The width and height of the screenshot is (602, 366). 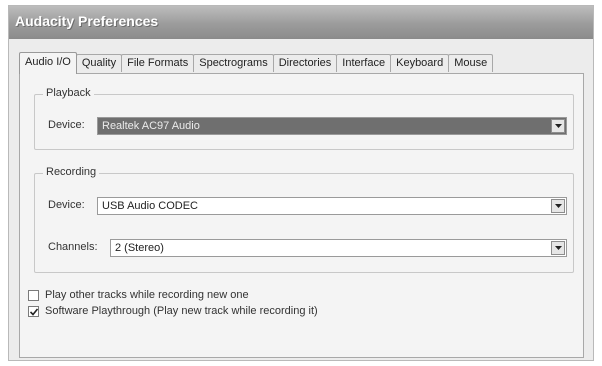 I want to click on recording-device-select: USB Audio CODEC, so click(x=332, y=206).